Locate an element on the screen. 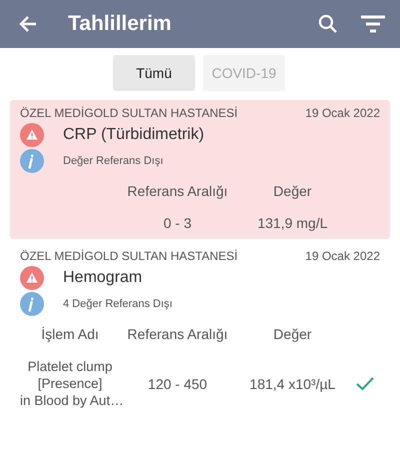  filter-tab: Tümü is located at coordinates (154, 73).